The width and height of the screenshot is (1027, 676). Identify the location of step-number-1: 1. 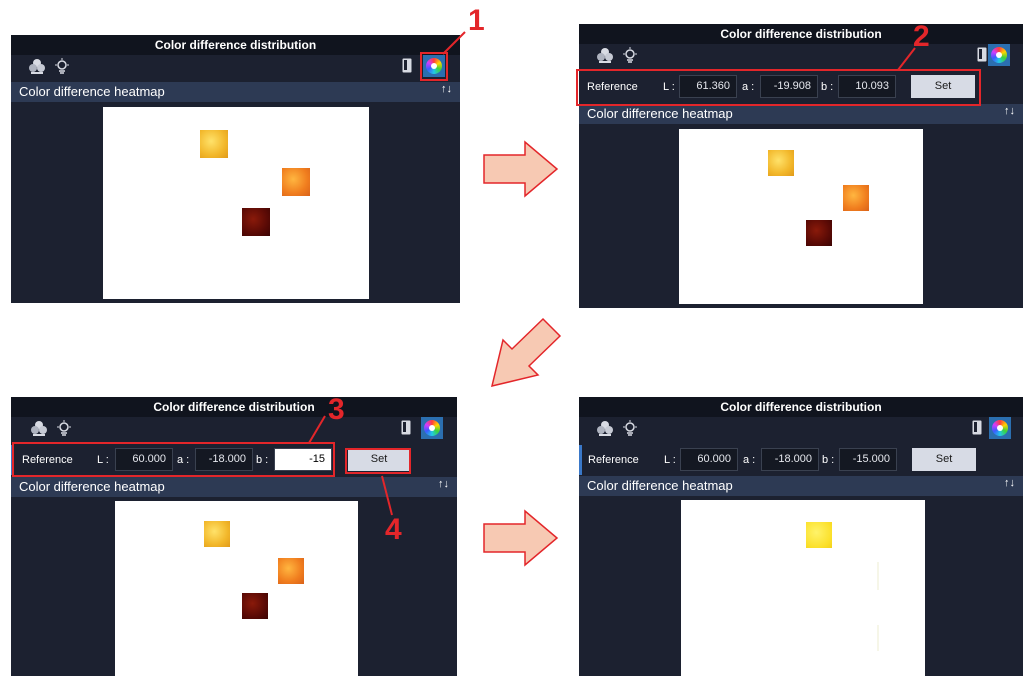
(476, 20).